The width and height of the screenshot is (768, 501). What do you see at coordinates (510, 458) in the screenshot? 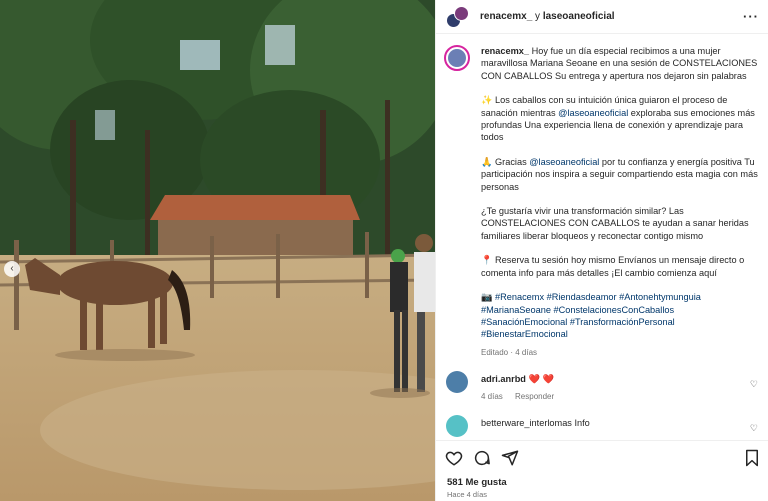
I see `share-icon` at bounding box center [510, 458].